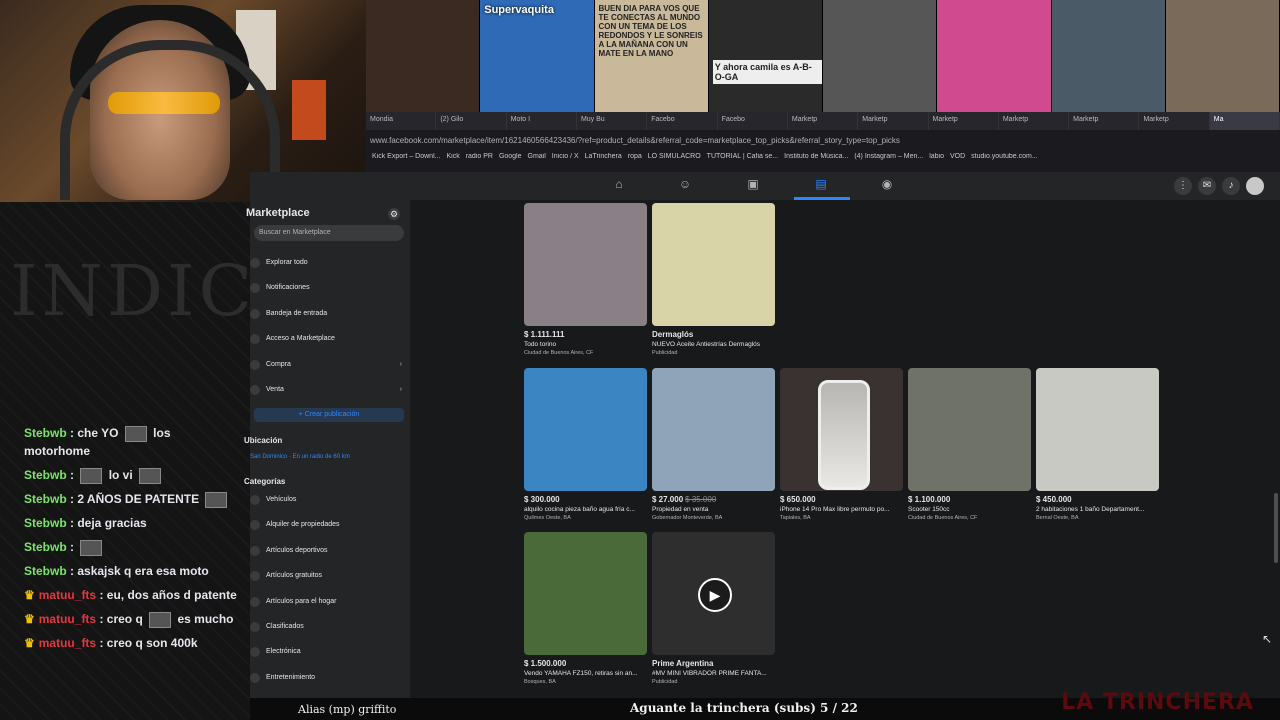 Image resolution: width=1280 pixels, height=720 pixels. Describe the element at coordinates (330, 551) in the screenshot. I see `category-item: Artículos deportivos` at that location.